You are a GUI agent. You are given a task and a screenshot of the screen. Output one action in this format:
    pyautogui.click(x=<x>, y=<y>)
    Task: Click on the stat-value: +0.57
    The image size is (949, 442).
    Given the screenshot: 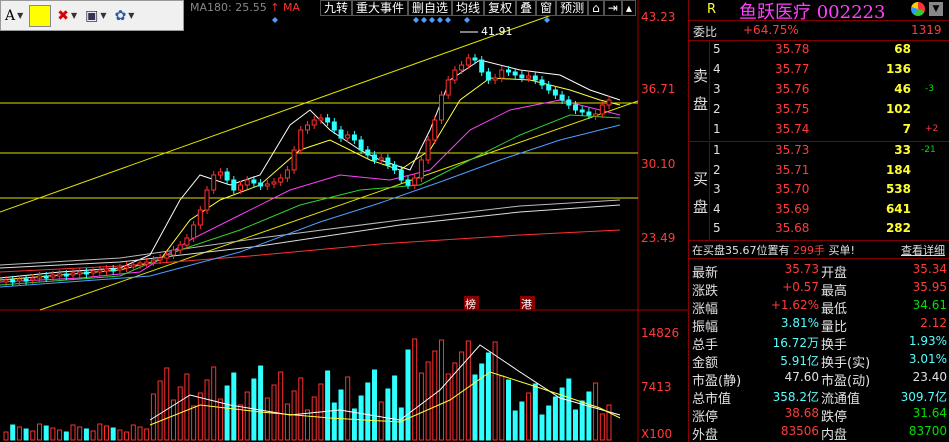 What is the action you would take?
    pyautogui.click(x=800, y=287)
    